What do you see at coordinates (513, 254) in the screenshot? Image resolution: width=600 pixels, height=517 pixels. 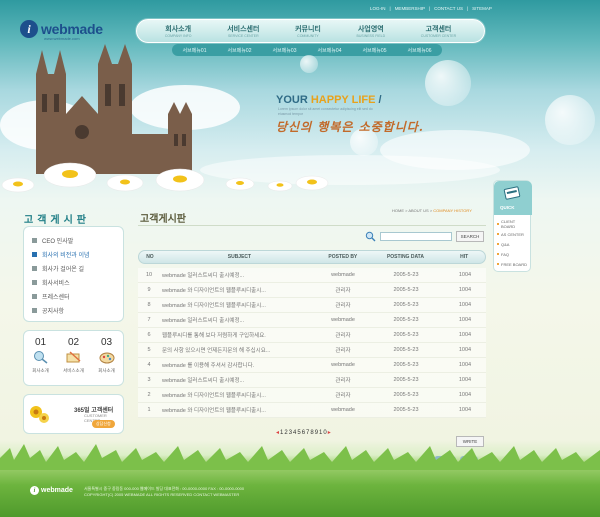 I see `quick-menu-item: FAQ` at bounding box center [513, 254].